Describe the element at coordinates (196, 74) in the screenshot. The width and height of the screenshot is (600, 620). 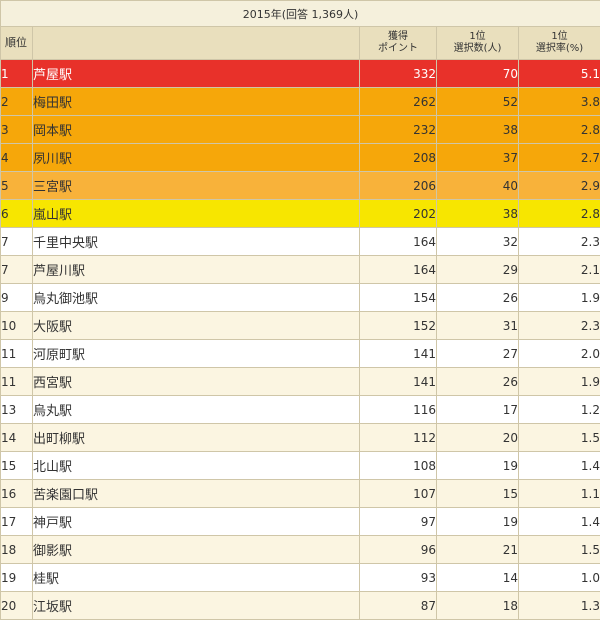
I see `station-name-cell: 芦屋駅` at that location.